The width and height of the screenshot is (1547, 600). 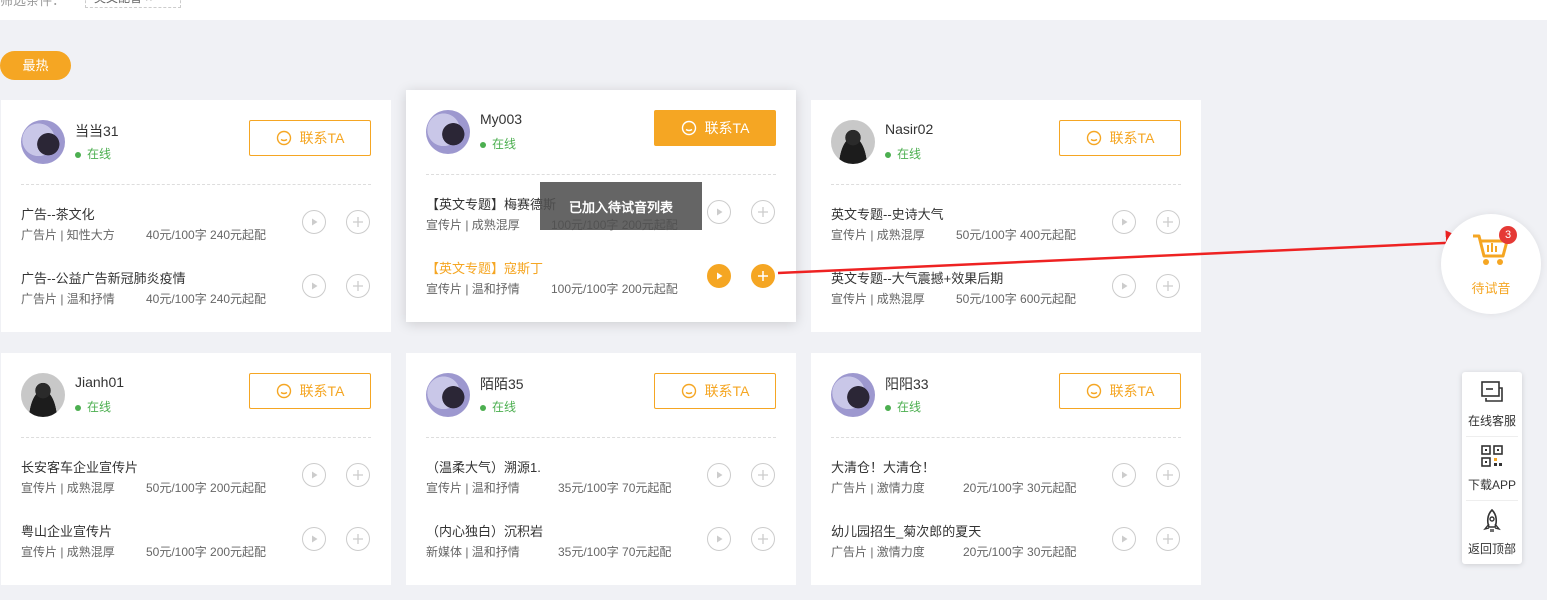 What do you see at coordinates (909, 129) in the screenshot?
I see `actor-name: Nasir02` at bounding box center [909, 129].